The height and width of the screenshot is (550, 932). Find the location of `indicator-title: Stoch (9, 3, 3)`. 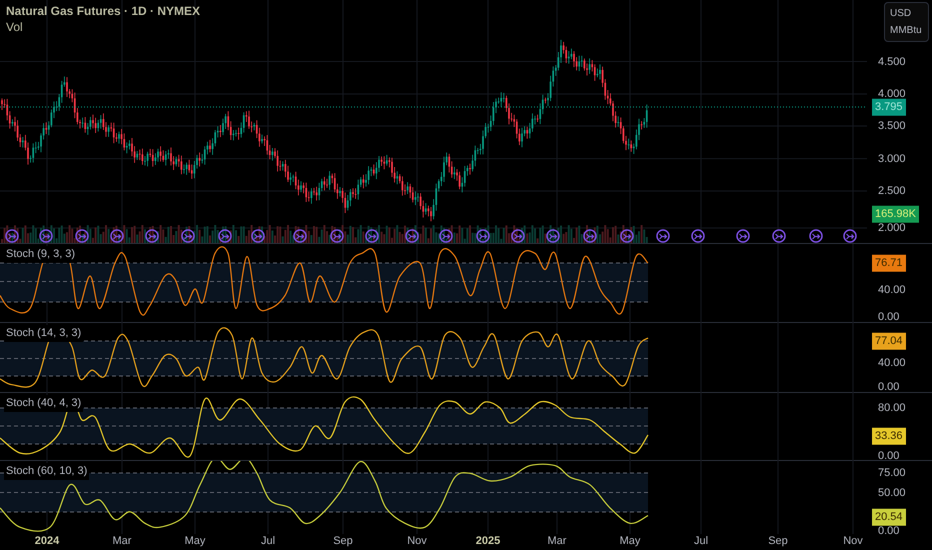

indicator-title: Stoch (9, 3, 3) is located at coordinates (41, 254).